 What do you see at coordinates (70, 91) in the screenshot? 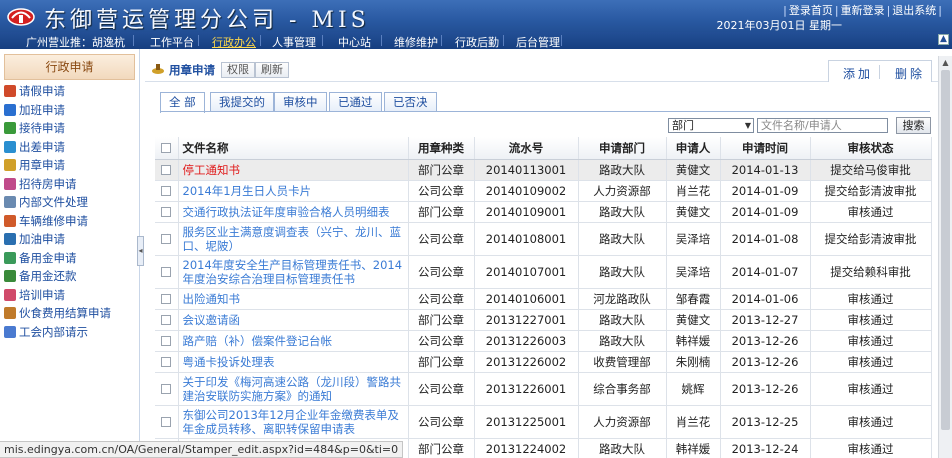
I see `sidebar-item-leave: 请假申请` at bounding box center [70, 91].